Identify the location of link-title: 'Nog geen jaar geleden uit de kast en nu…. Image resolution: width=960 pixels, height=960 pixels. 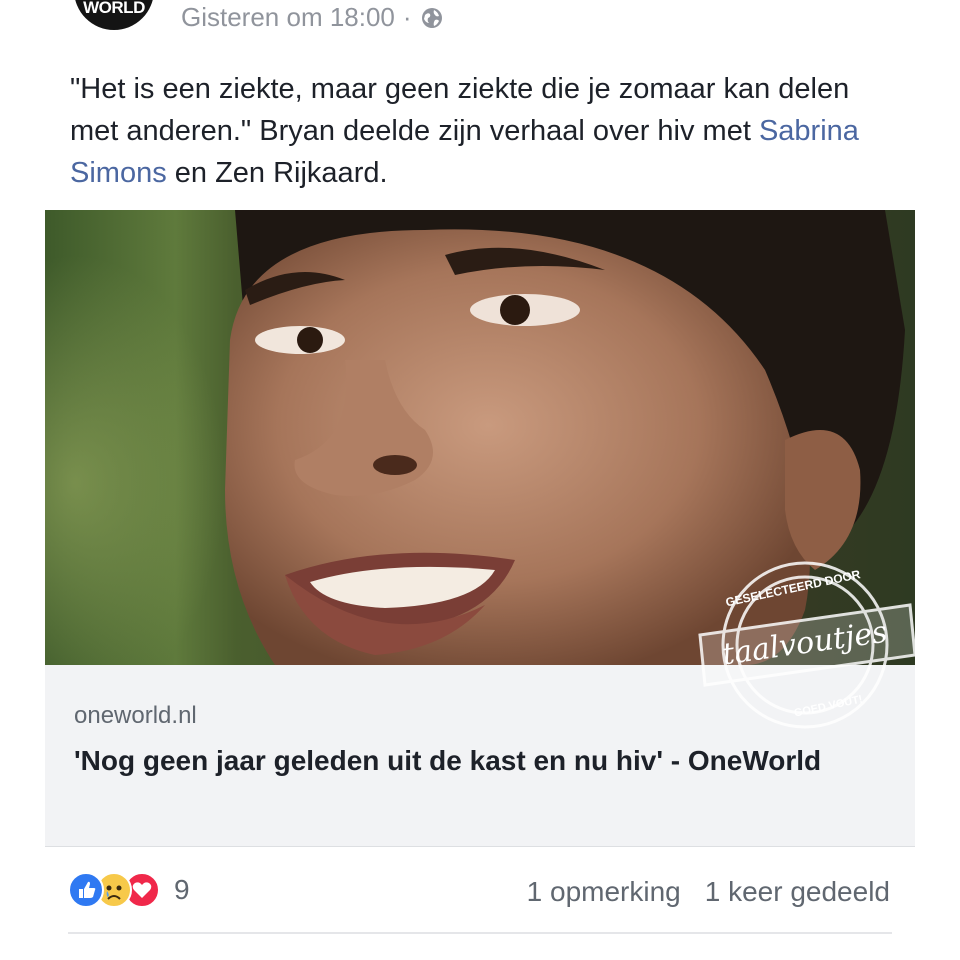
(474, 761).